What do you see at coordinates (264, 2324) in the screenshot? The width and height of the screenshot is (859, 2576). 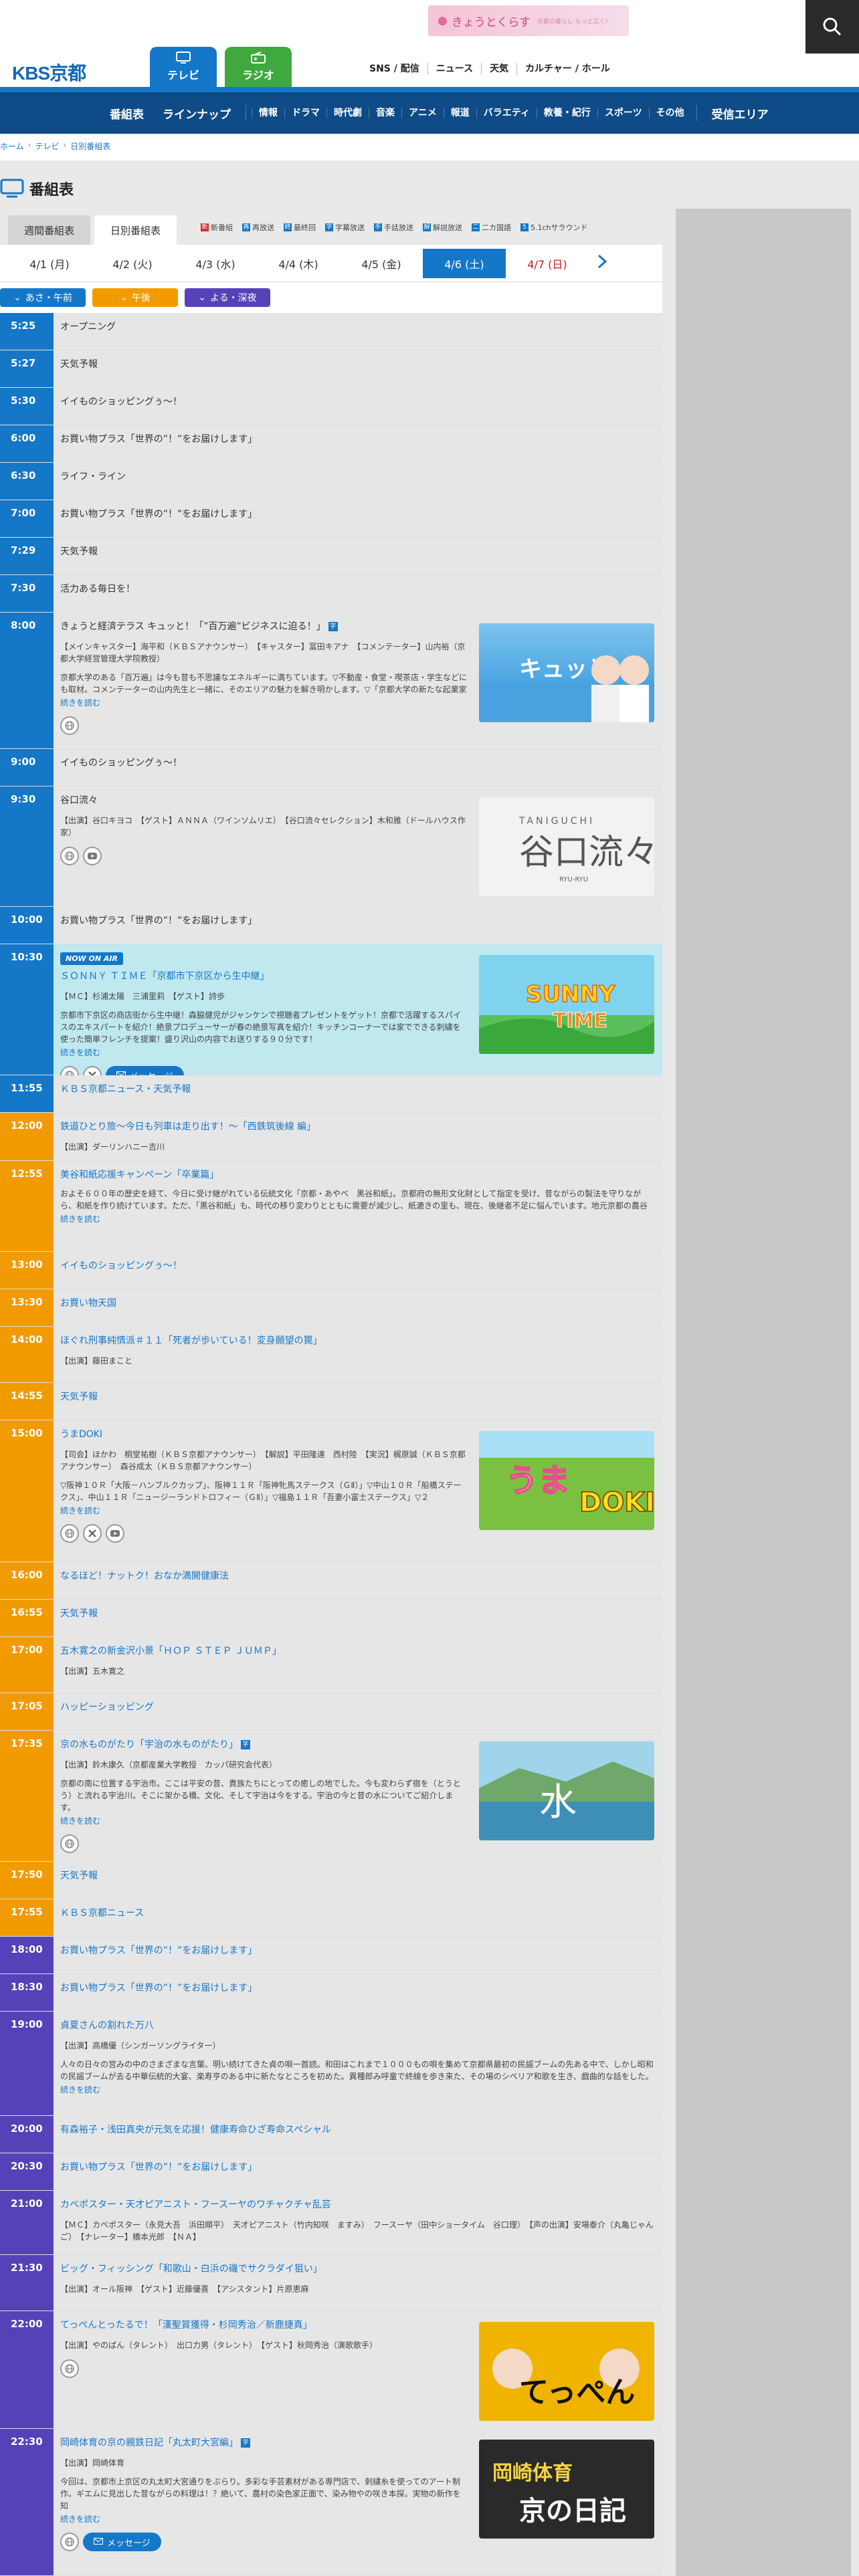 I see `program-title: てっぺんとったるで！「漢聖賞獲得・杉岡秀治／新鹿捷真」` at bounding box center [264, 2324].